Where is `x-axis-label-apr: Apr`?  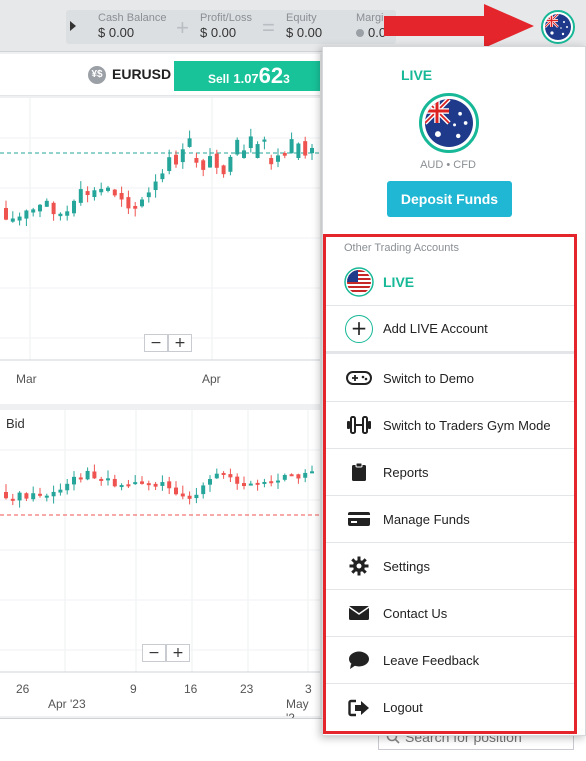
x-axis-label-apr: Apr is located at coordinates (211, 379).